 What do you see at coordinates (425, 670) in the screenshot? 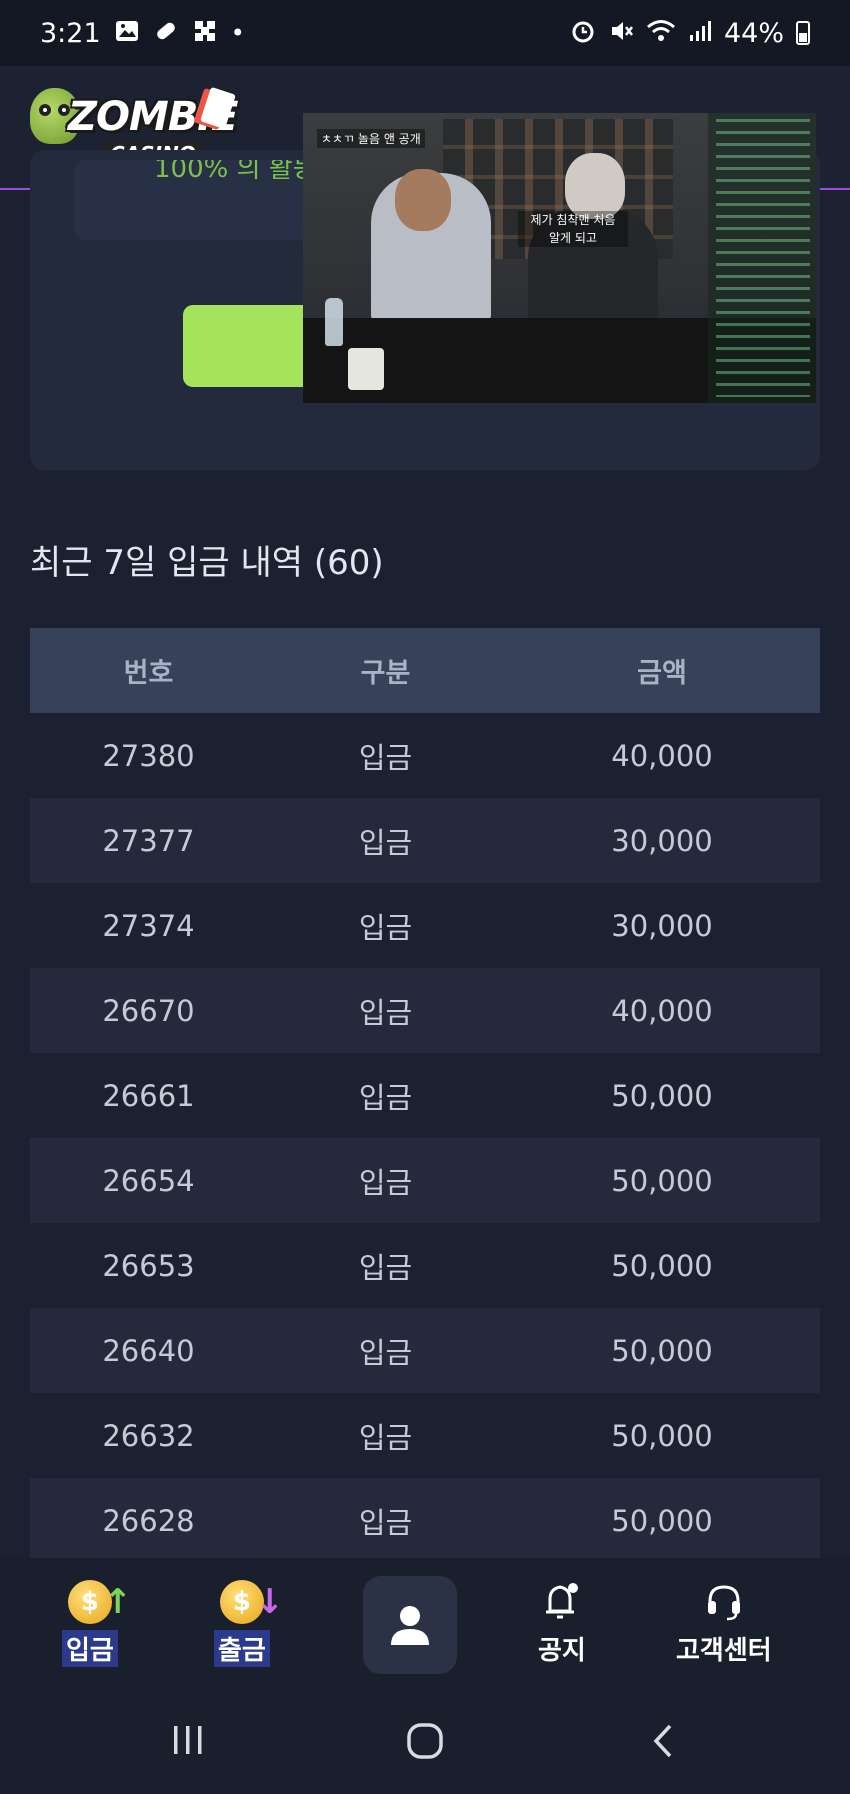
I see `table-header: 번호 구분 금액` at bounding box center [425, 670].